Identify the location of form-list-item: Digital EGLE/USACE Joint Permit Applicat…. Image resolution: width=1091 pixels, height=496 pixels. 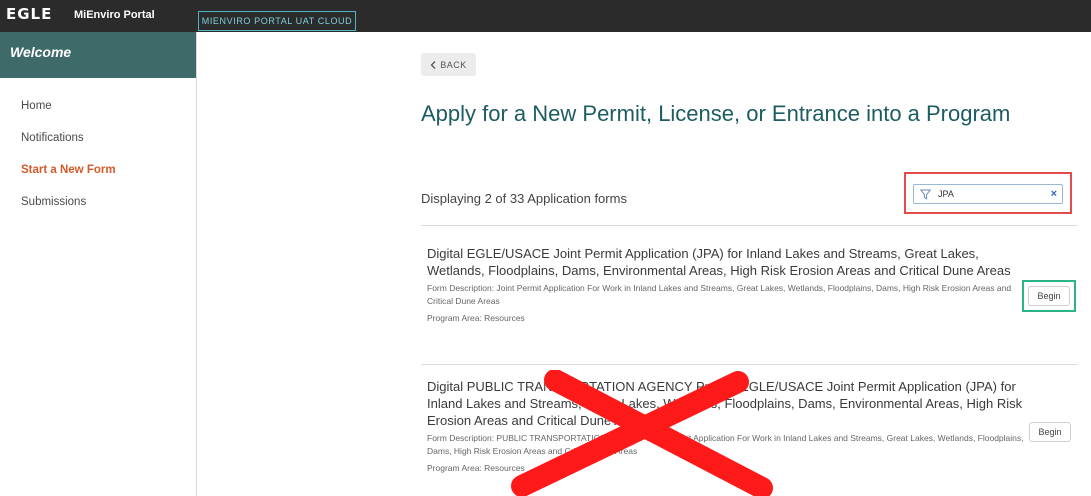
(727, 285).